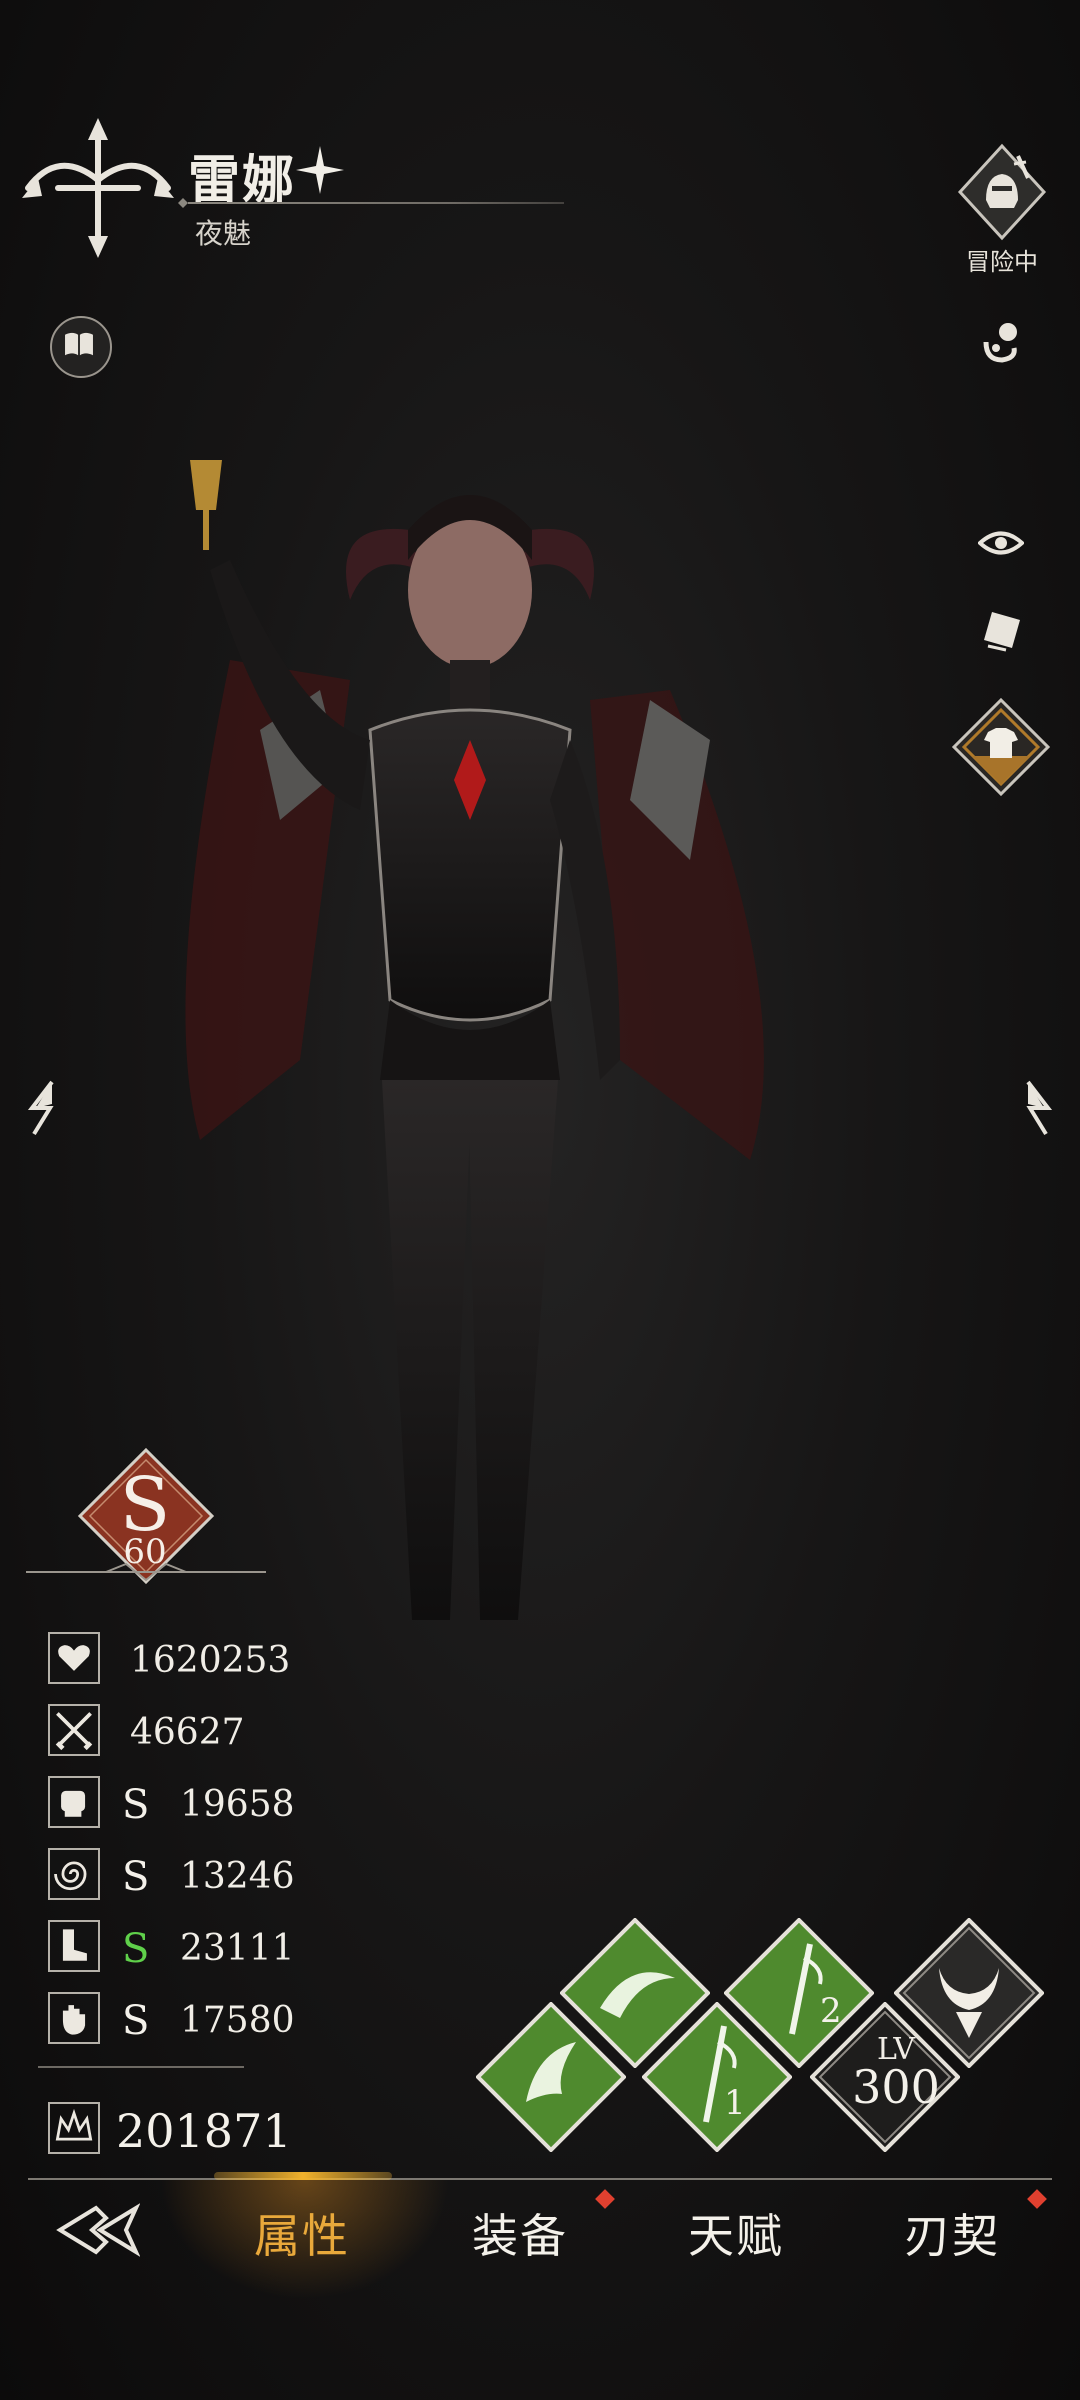 Image resolution: width=1080 pixels, height=2400 pixels. Describe the element at coordinates (302, 2233) in the screenshot. I see `tab-attributes: 属性` at that location.